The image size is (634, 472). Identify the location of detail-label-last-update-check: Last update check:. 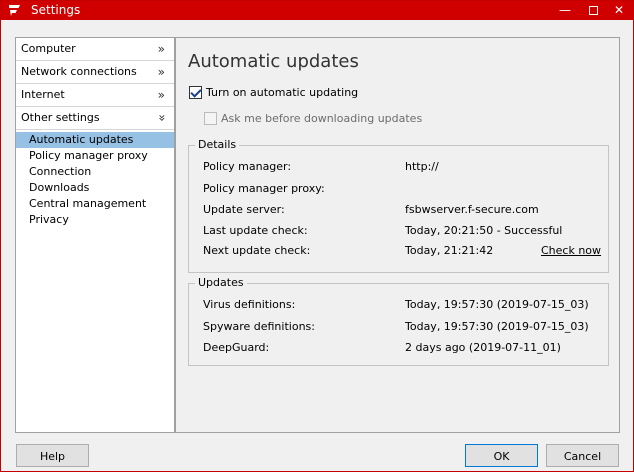
(255, 230).